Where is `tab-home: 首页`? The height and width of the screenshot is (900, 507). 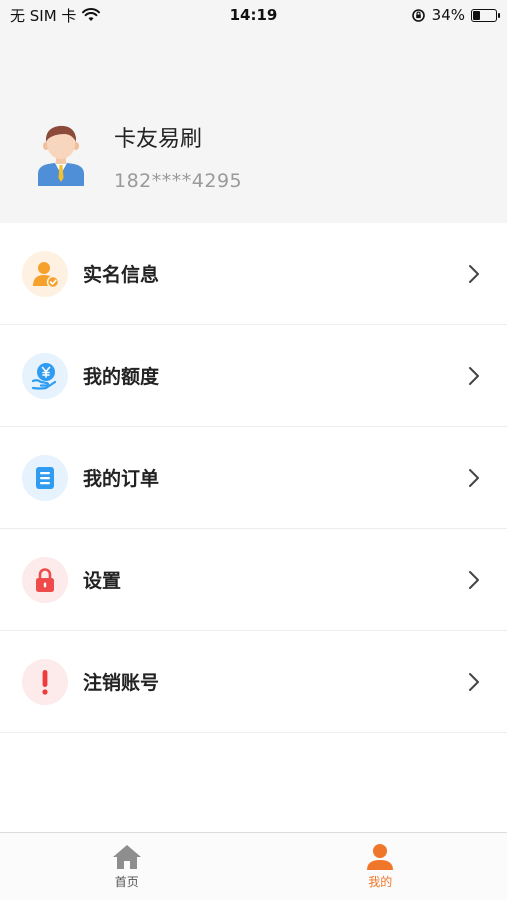
tab-home: 首页 is located at coordinates (127, 866).